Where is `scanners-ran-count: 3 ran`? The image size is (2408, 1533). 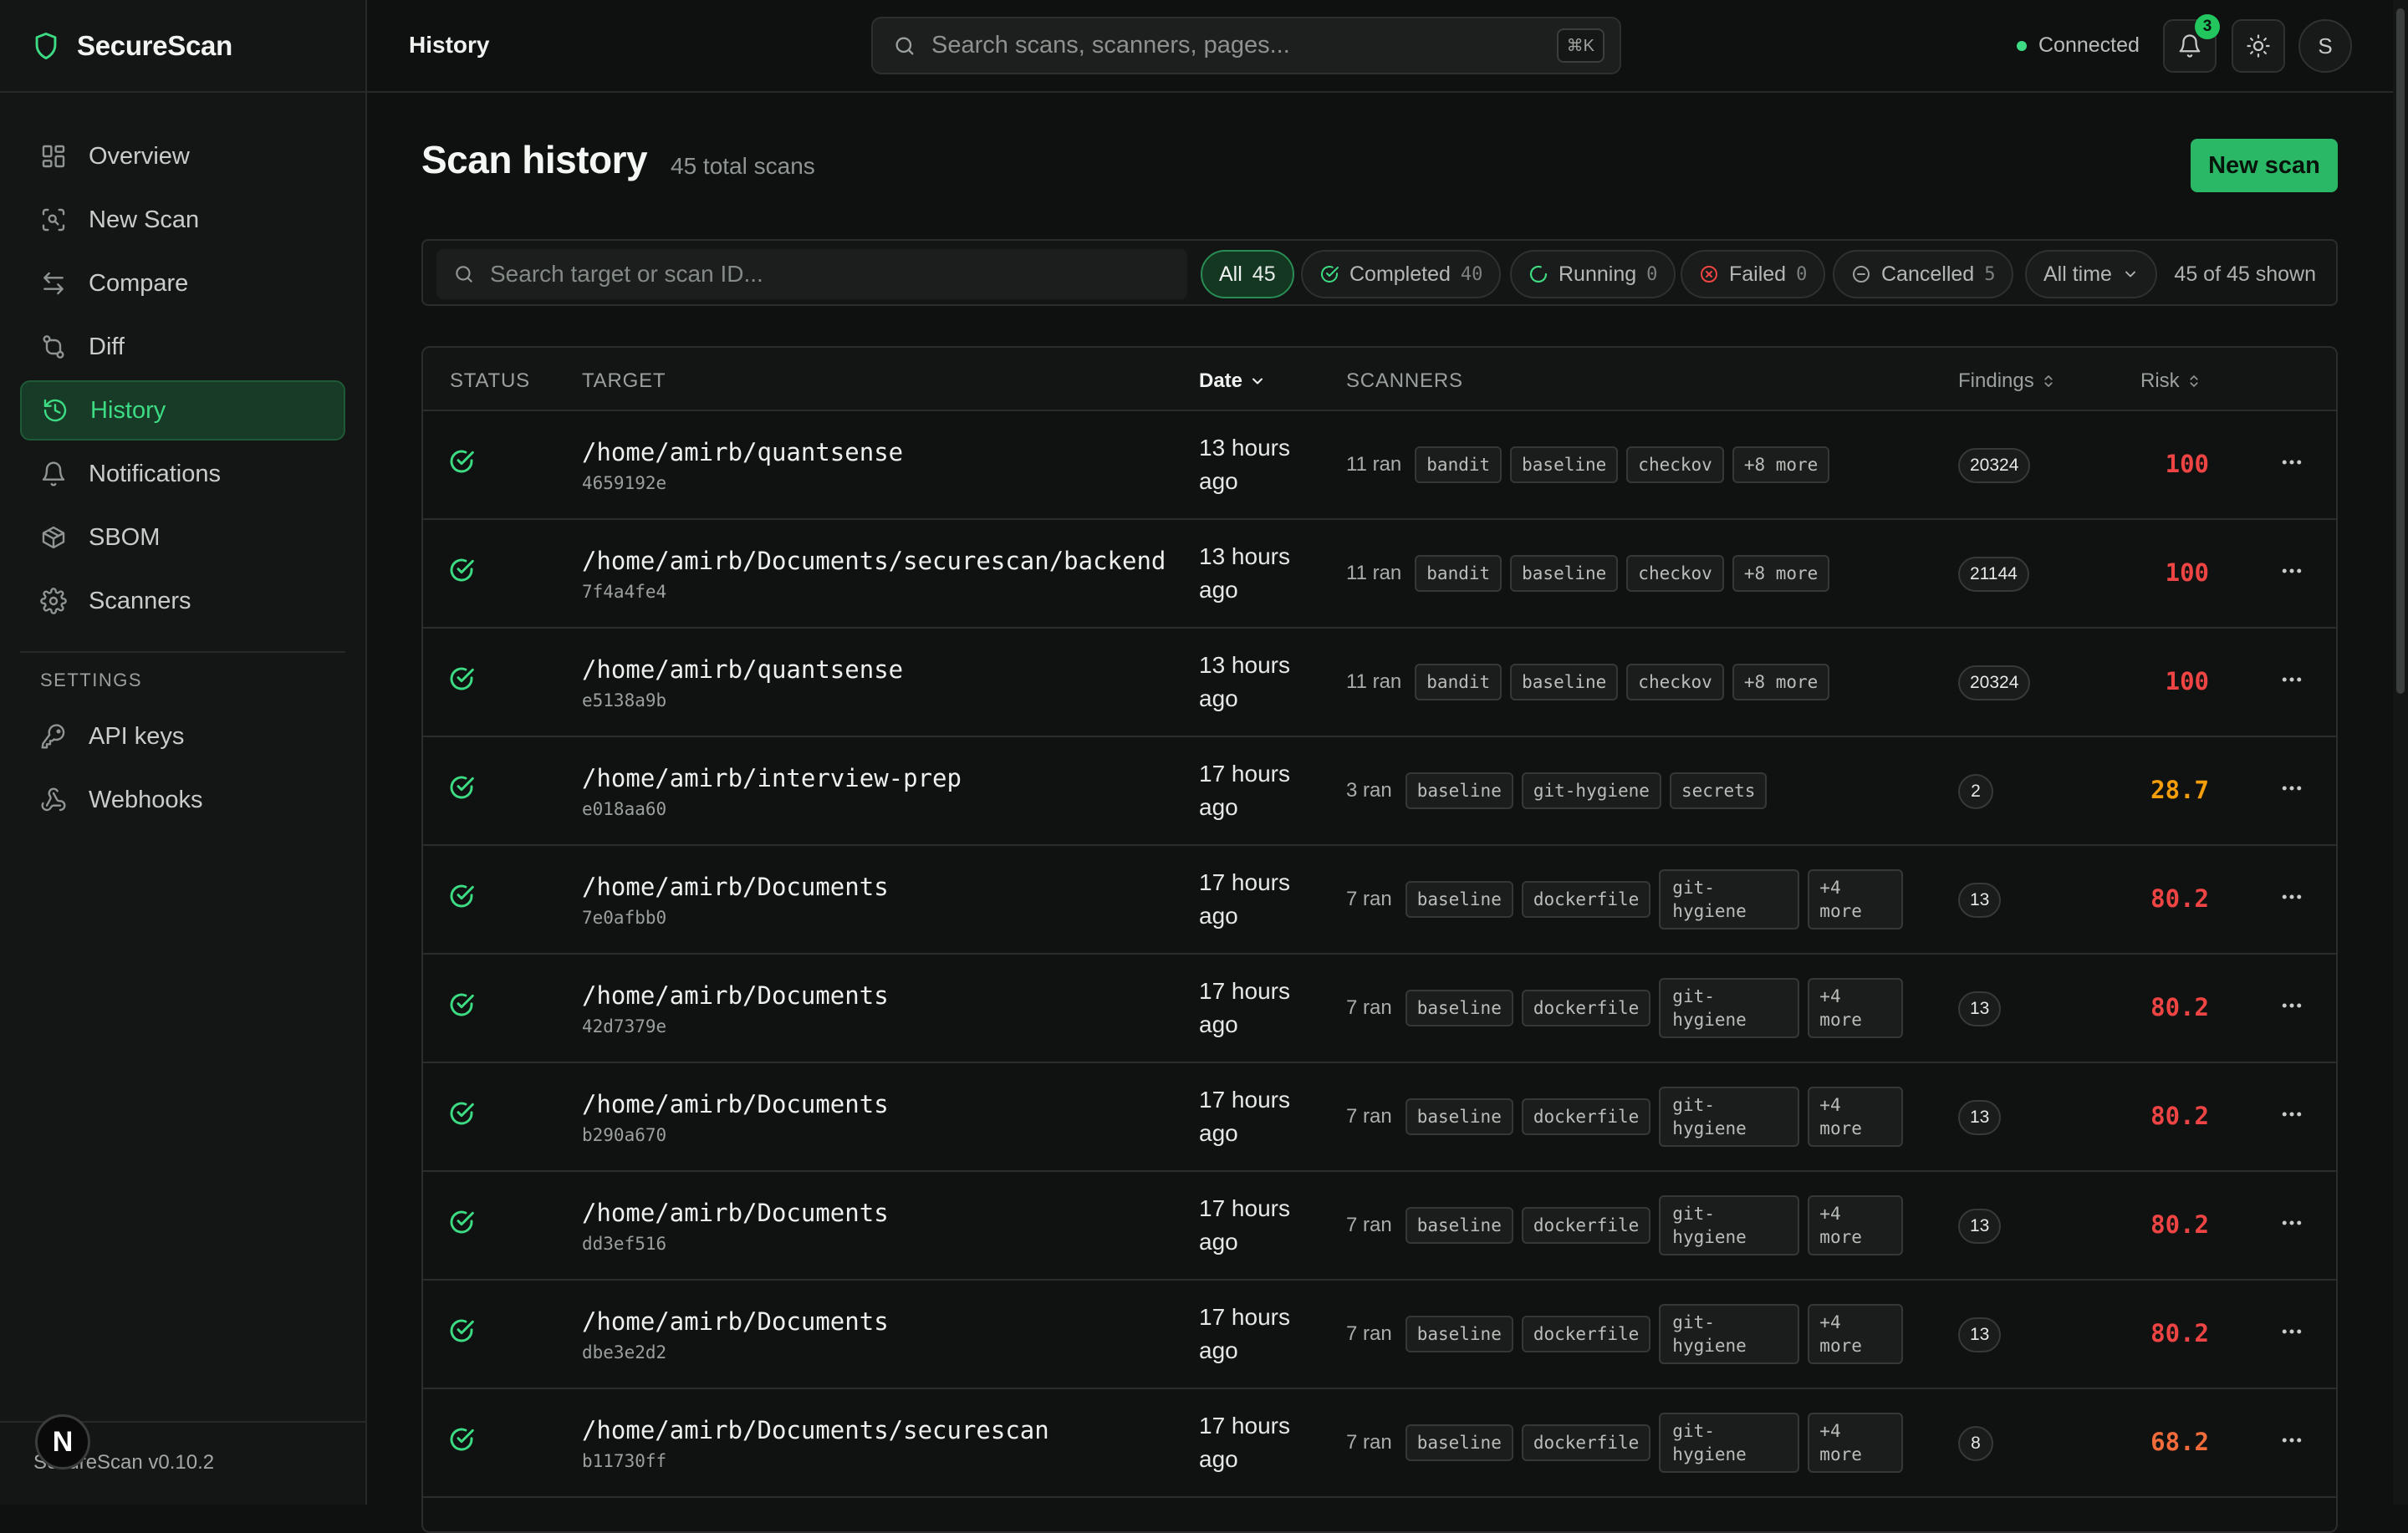 scanners-ran-count: 3 ran is located at coordinates (1369, 790).